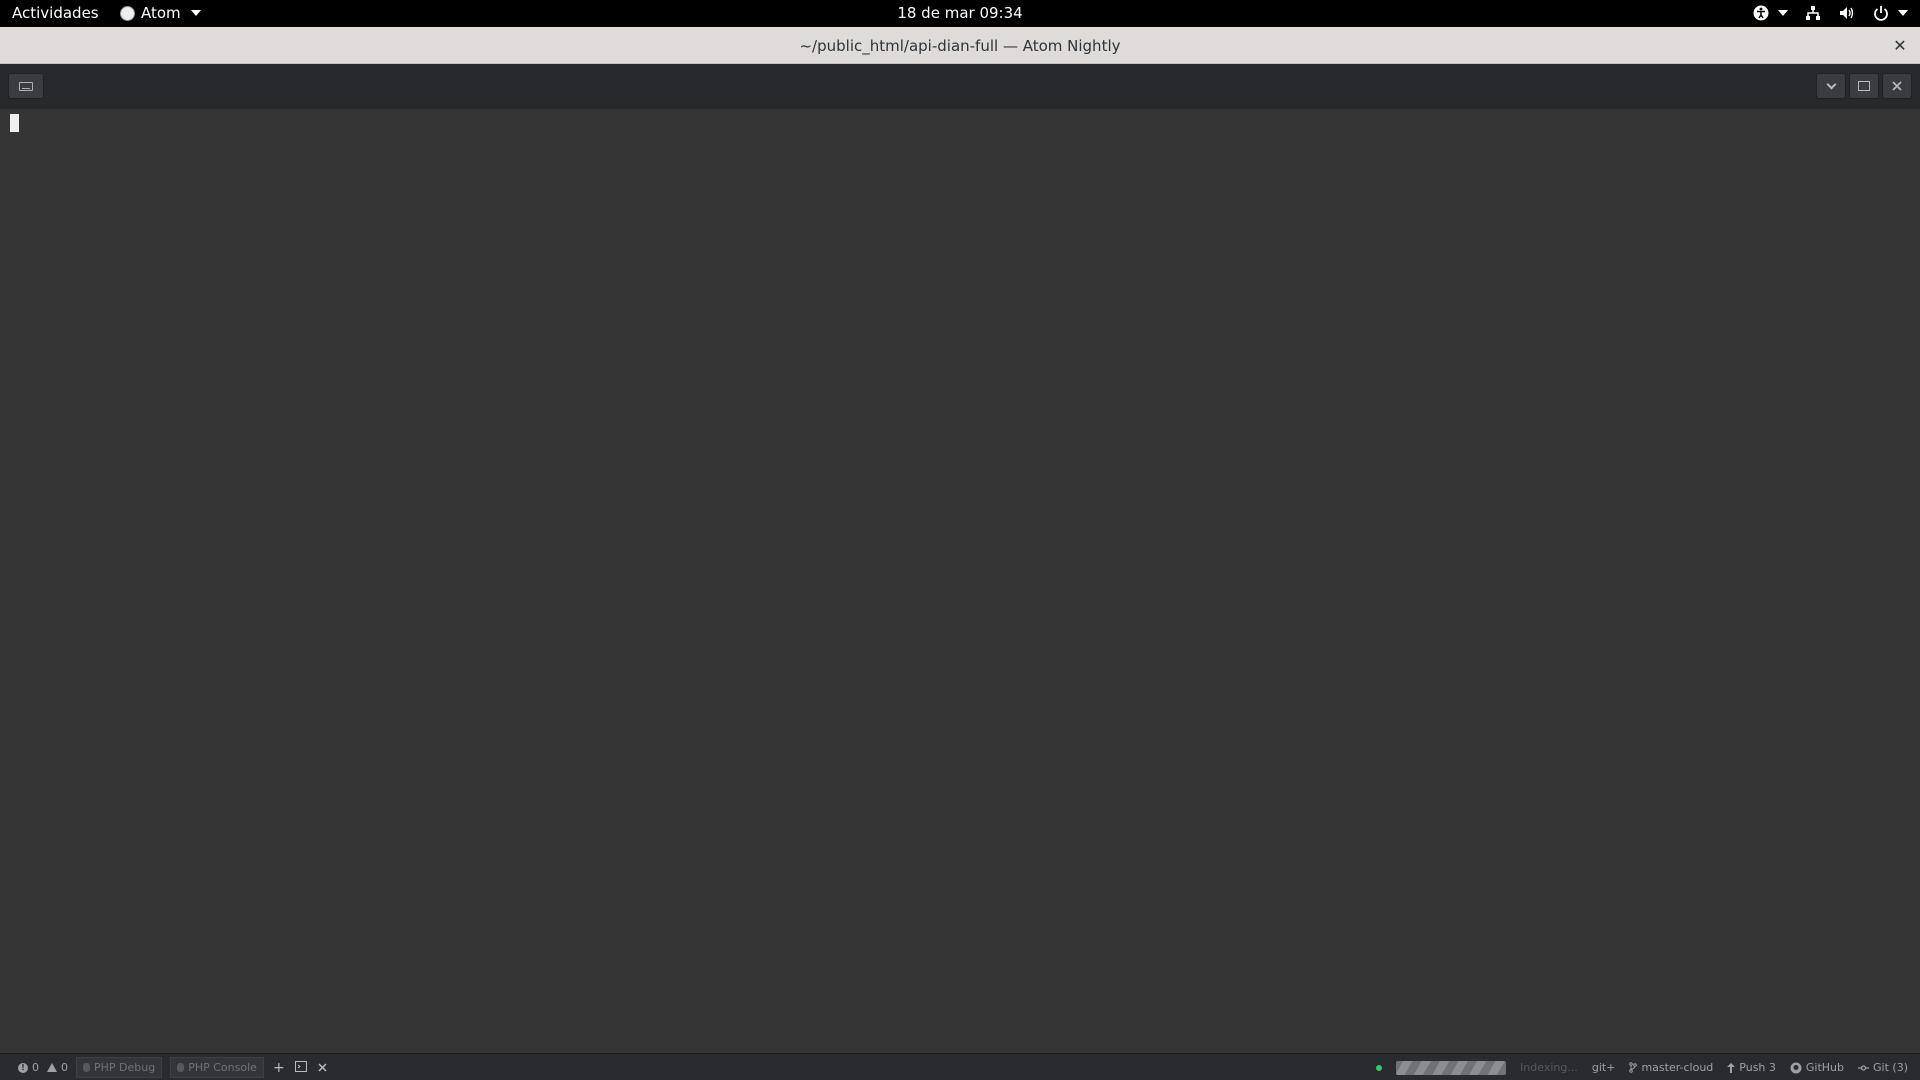  Describe the element at coordinates (1890, 1067) in the screenshot. I see `git-label: Git (3)` at that location.